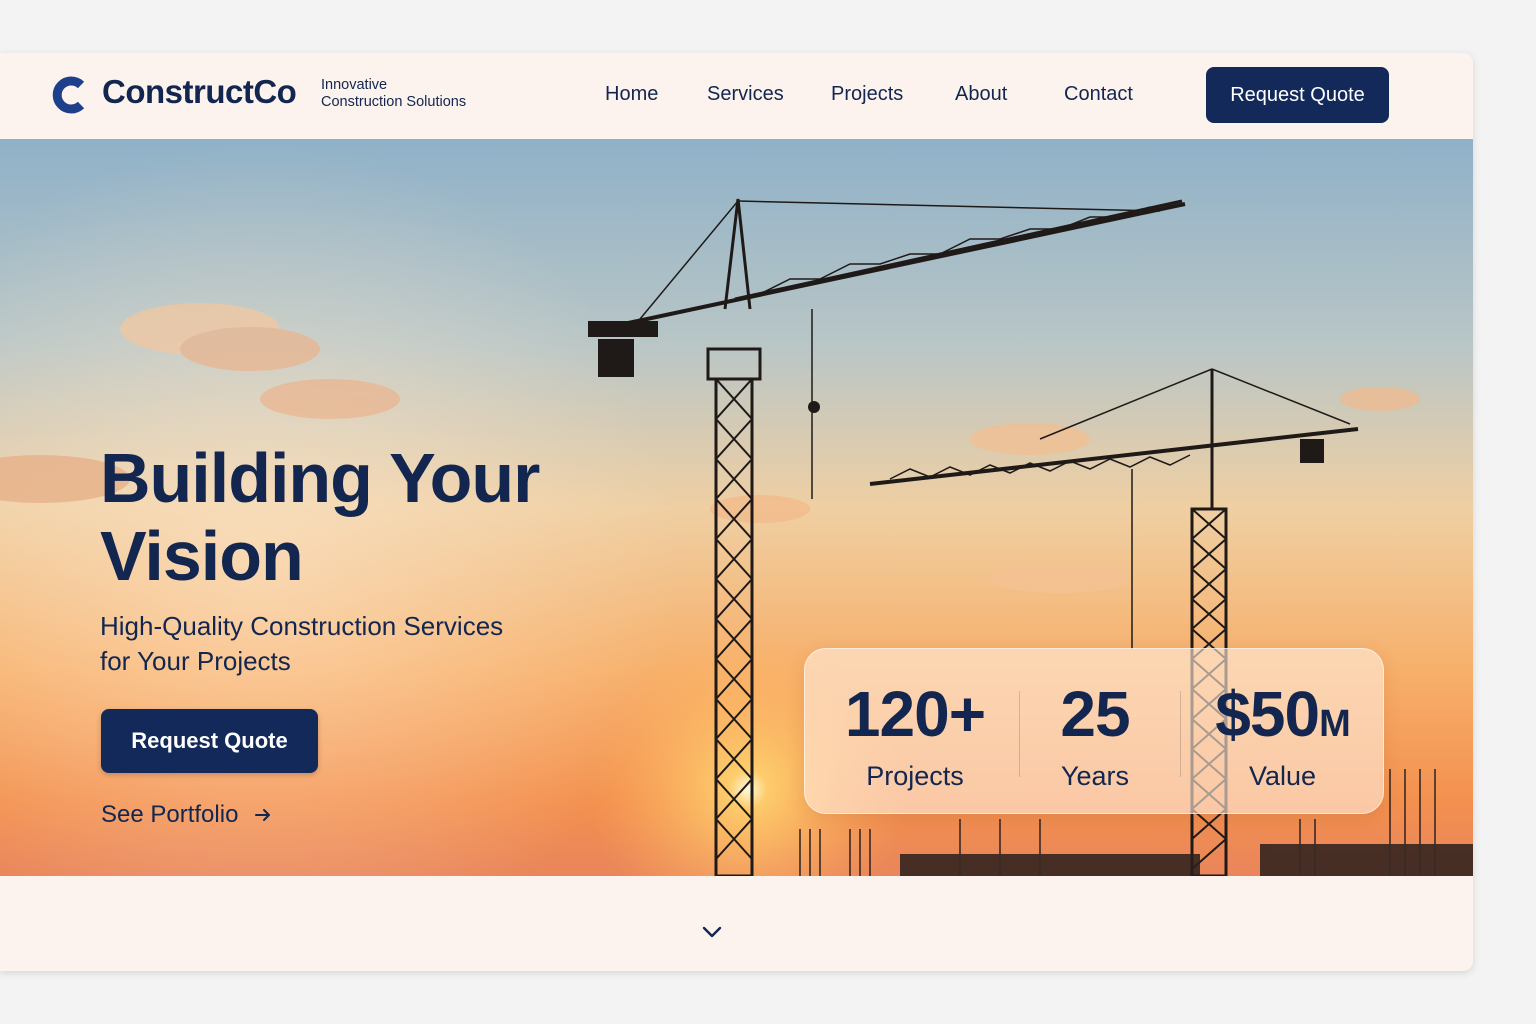 This screenshot has height=1024, width=1536. Describe the element at coordinates (170, 814) in the screenshot. I see `see-portfolio-label: See Portfolio` at that location.